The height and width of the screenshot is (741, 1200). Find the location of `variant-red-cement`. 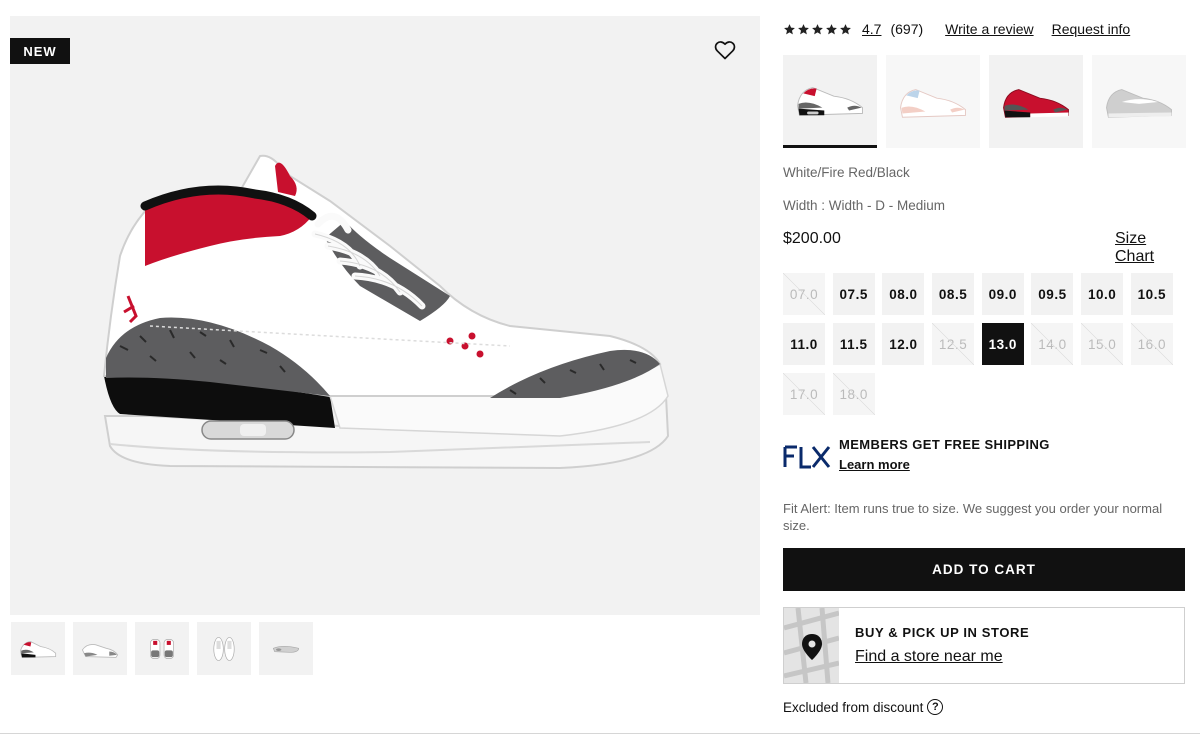

variant-red-cement is located at coordinates (1036, 101).